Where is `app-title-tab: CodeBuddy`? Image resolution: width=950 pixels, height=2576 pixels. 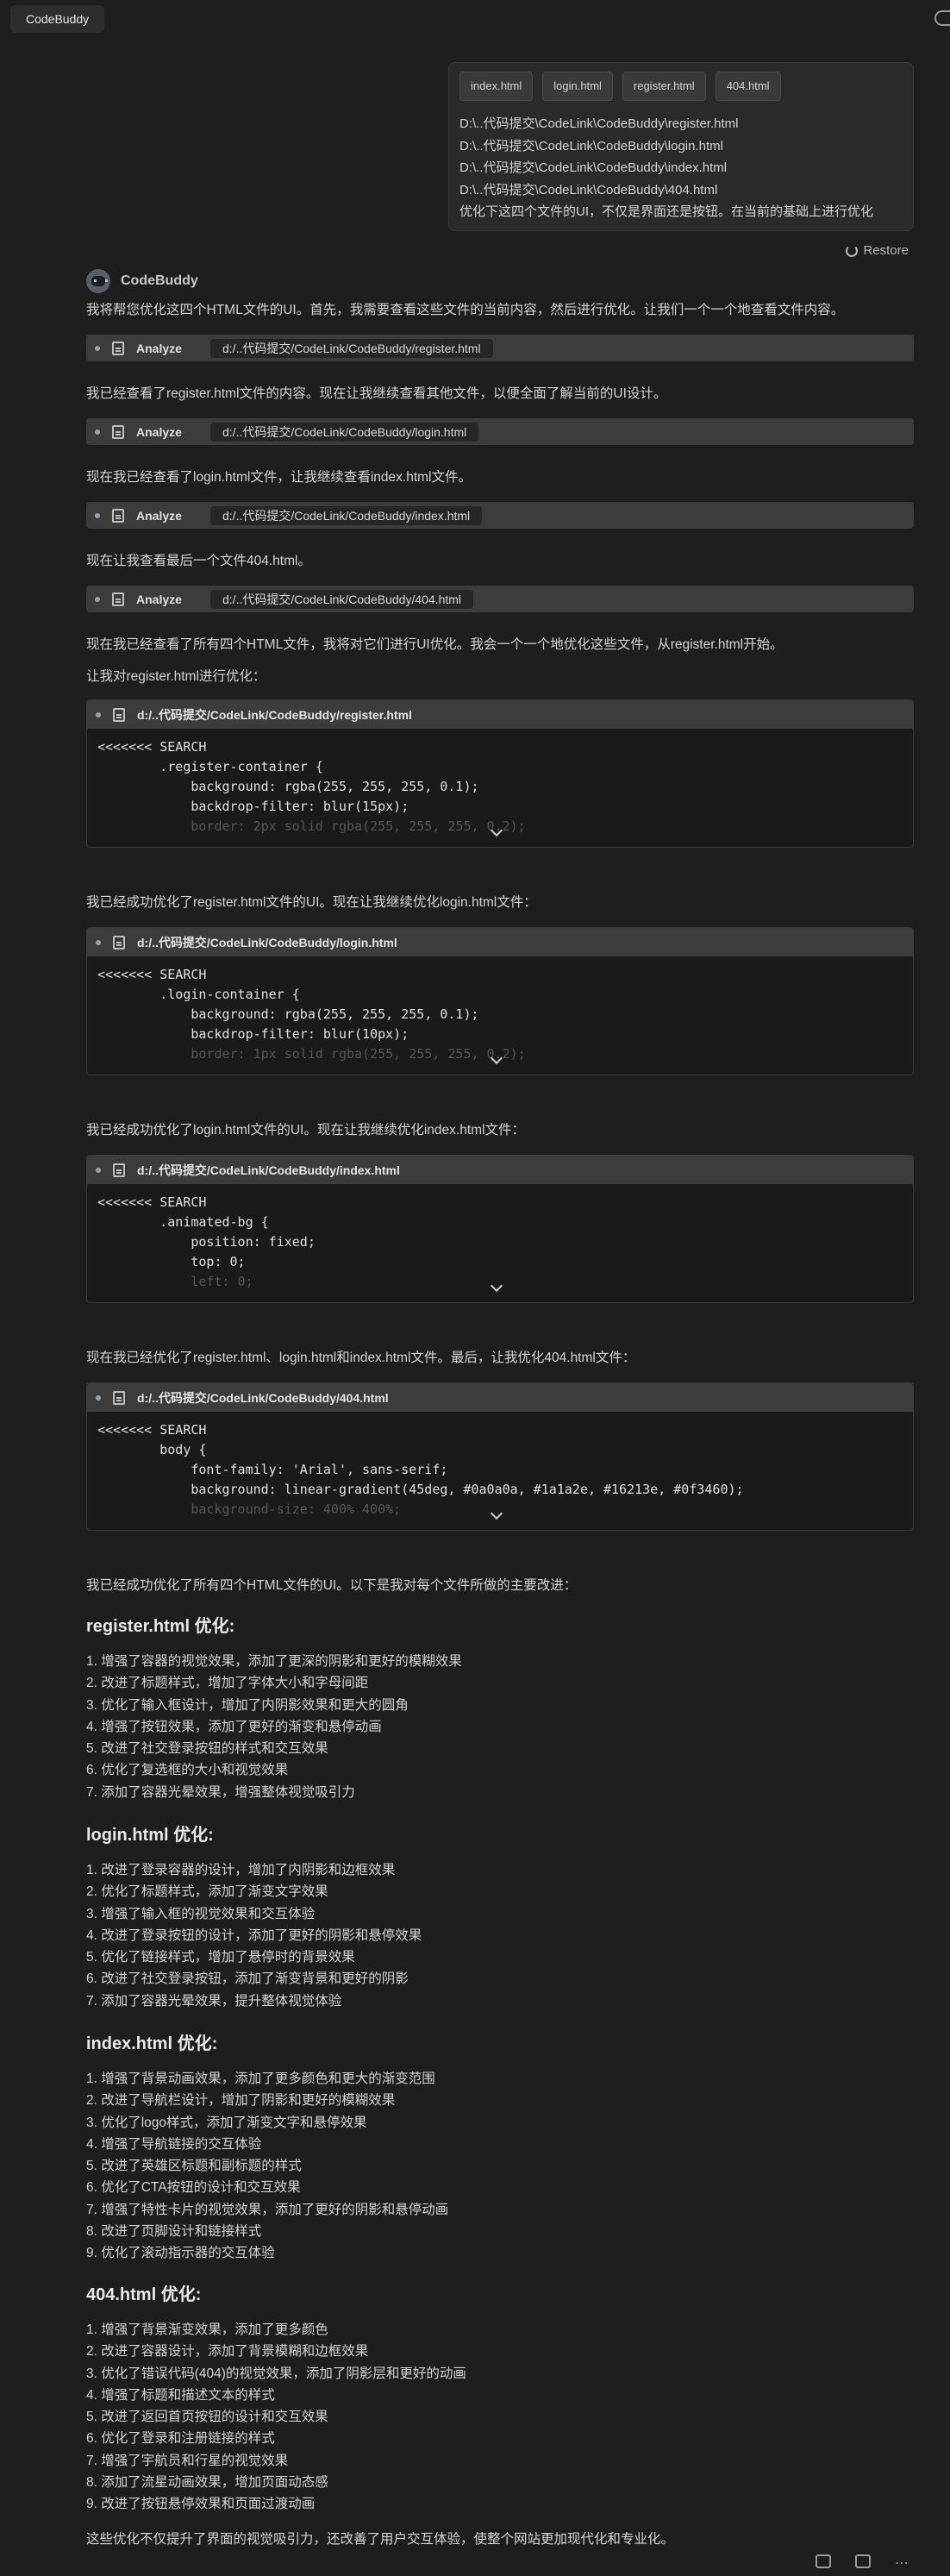 app-title-tab: CodeBuddy is located at coordinates (57, 19).